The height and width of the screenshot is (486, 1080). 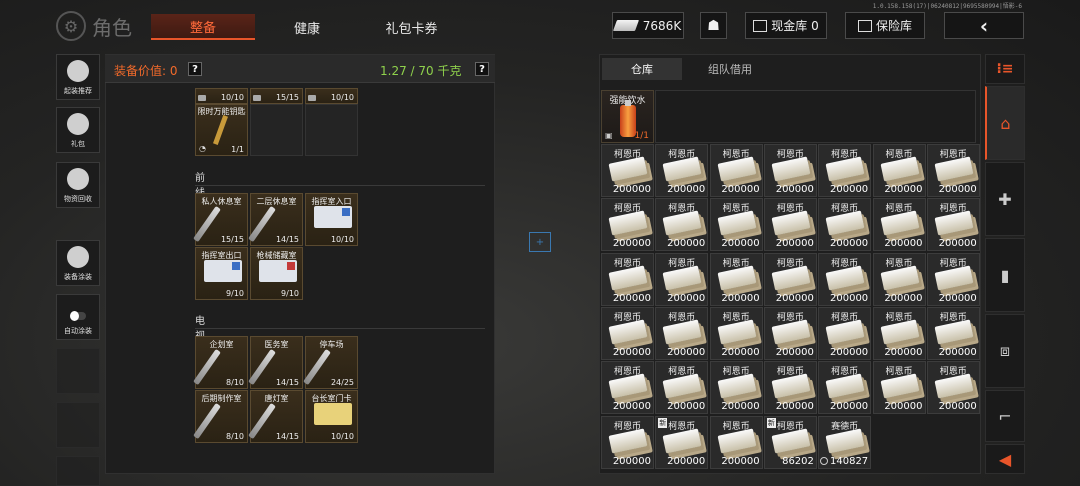 I want to click on item-count: 10/10, so click(x=342, y=436).